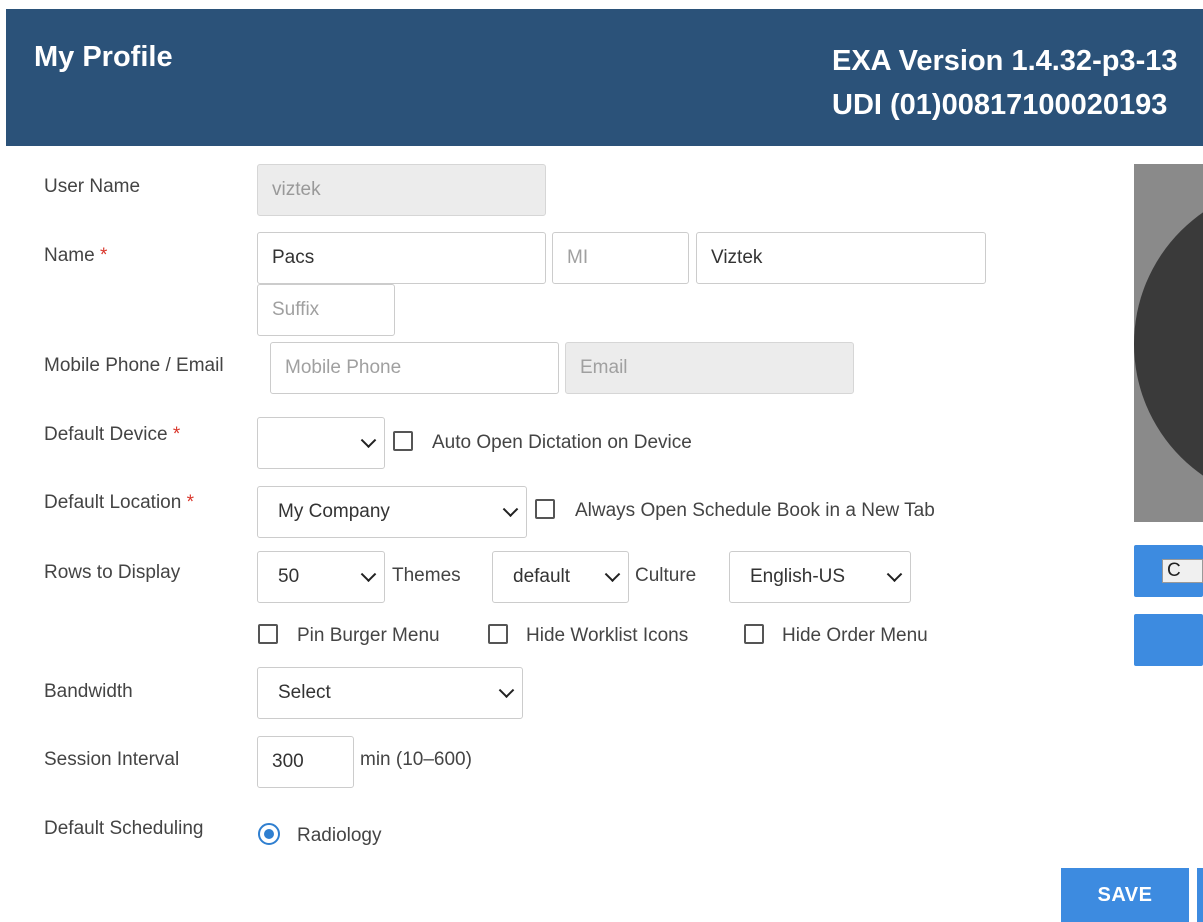 Image resolution: width=1203 pixels, height=922 pixels. What do you see at coordinates (498, 634) in the screenshot?
I see `hide-worklist-icons-checkbox` at bounding box center [498, 634].